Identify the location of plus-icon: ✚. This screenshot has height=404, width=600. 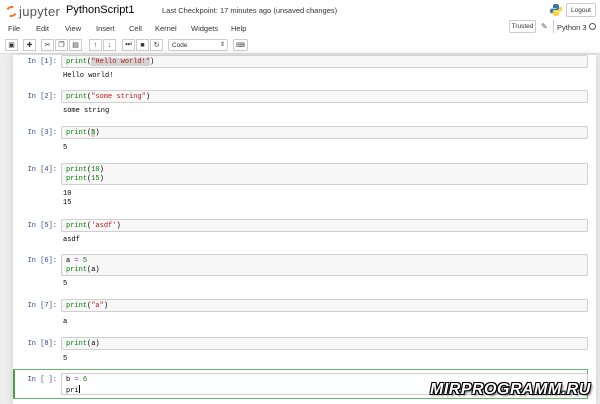
(29, 45).